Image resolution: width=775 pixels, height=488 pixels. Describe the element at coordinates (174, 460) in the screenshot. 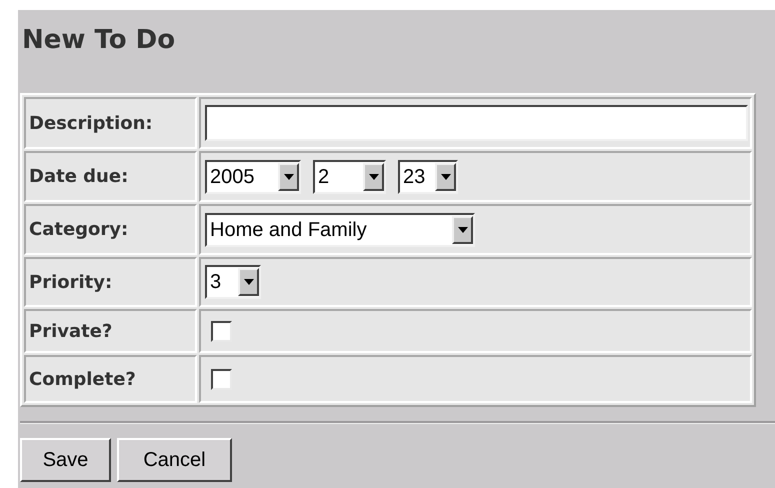

I see `cancel-button: Cancel` at that location.